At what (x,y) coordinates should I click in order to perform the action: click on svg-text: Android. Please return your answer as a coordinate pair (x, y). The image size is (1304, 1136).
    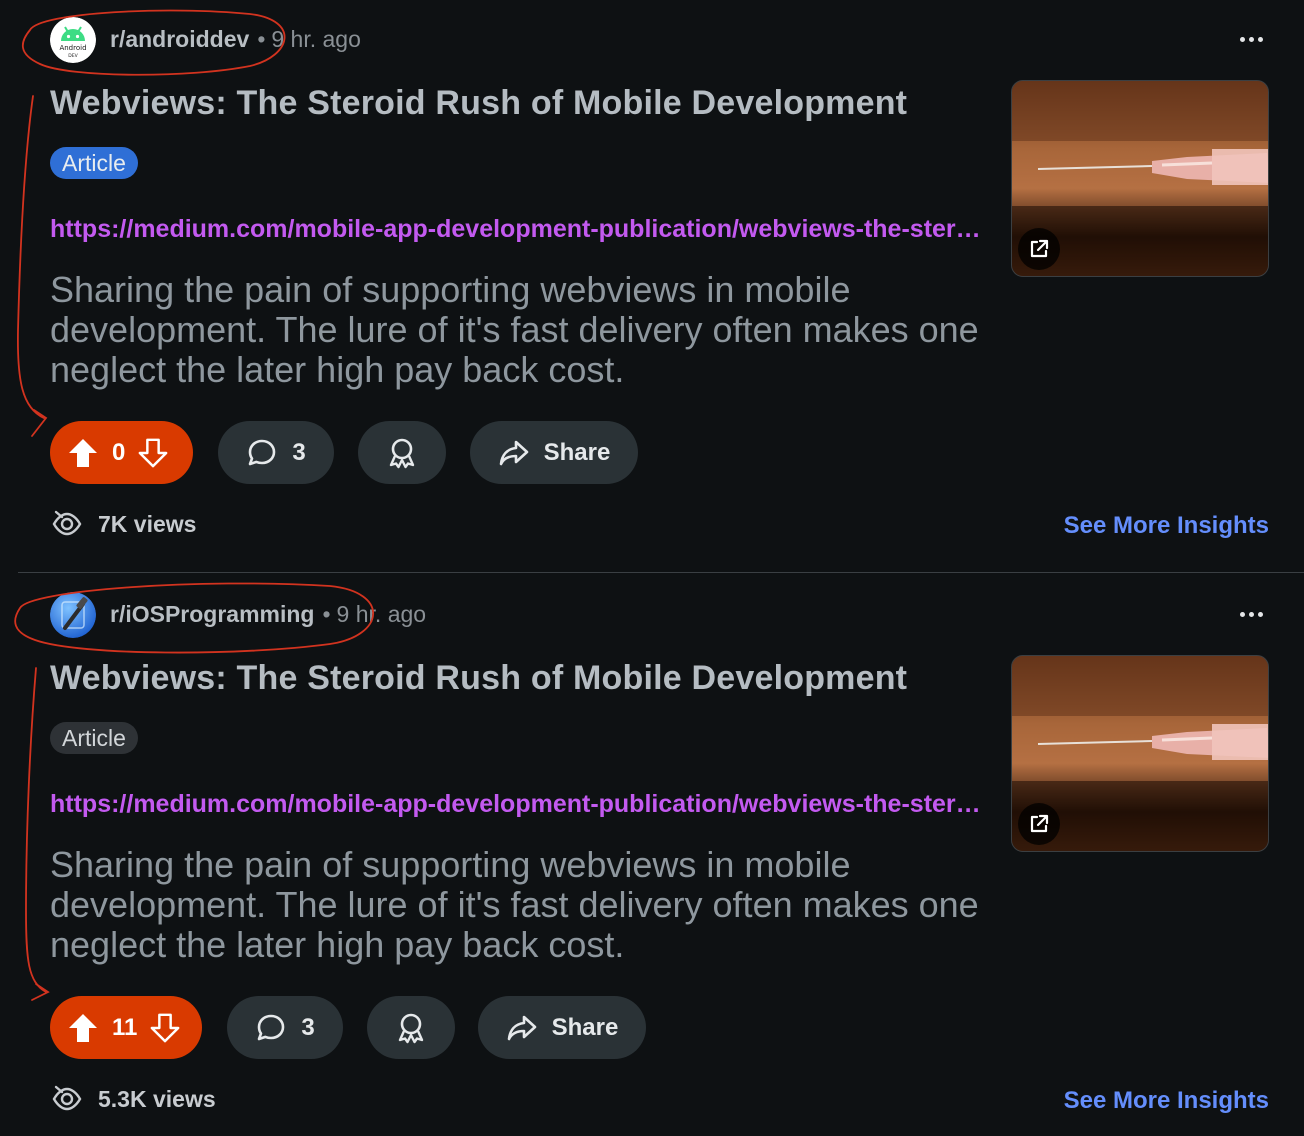
    Looking at the image, I should click on (72, 48).